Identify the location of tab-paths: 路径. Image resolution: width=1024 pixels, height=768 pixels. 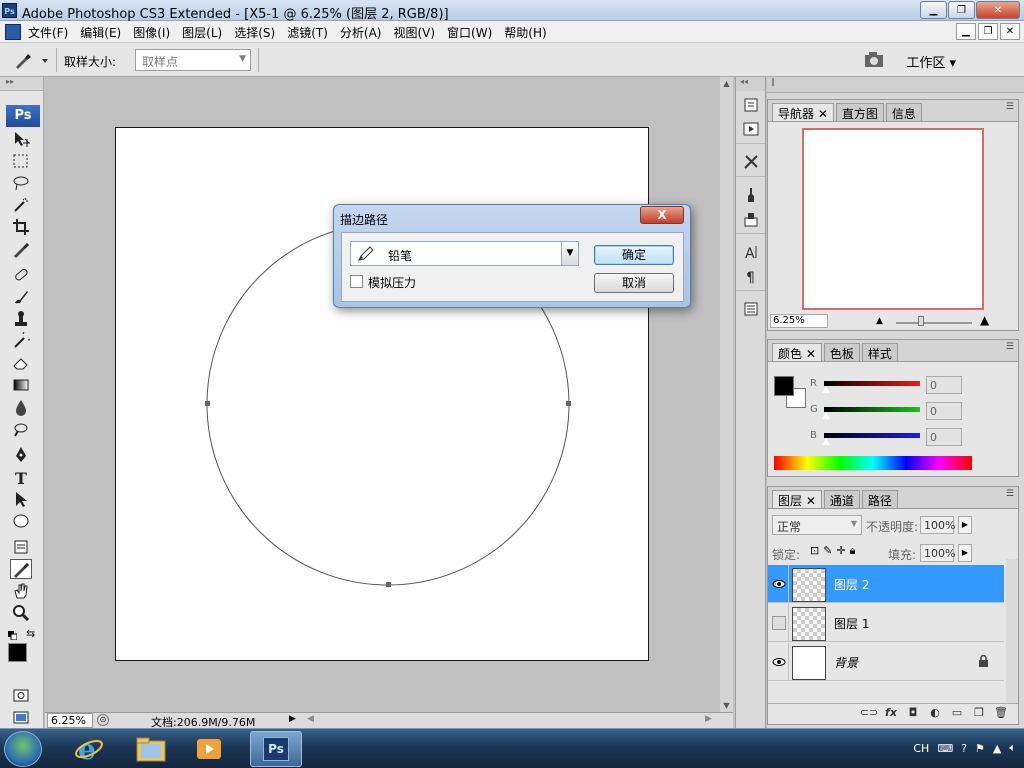
(879, 499).